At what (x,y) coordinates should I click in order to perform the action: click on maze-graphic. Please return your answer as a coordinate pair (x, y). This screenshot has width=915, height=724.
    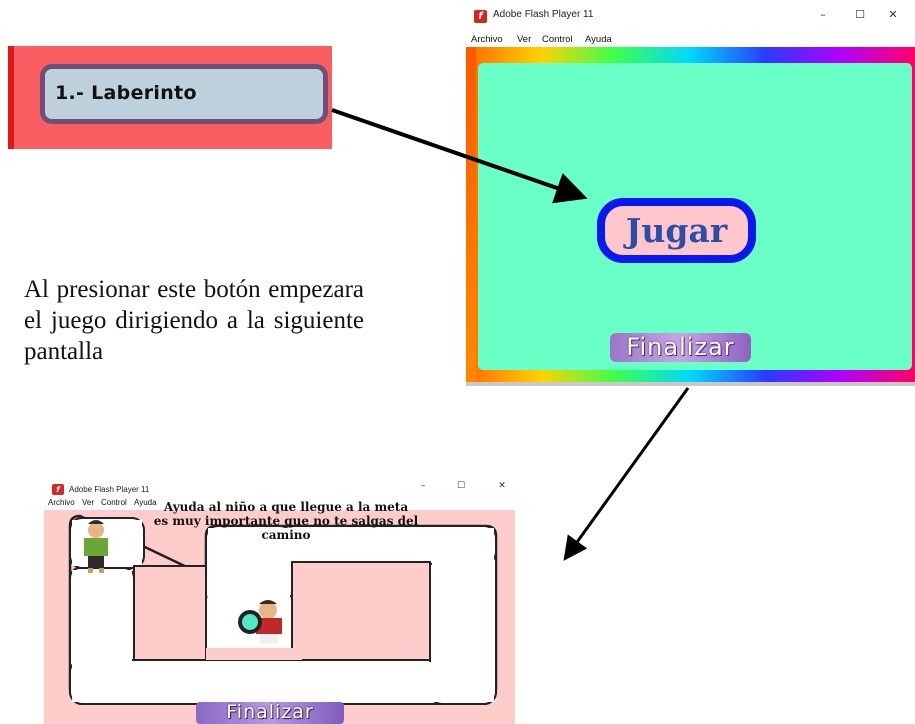
    Looking at the image, I should click on (283, 609).